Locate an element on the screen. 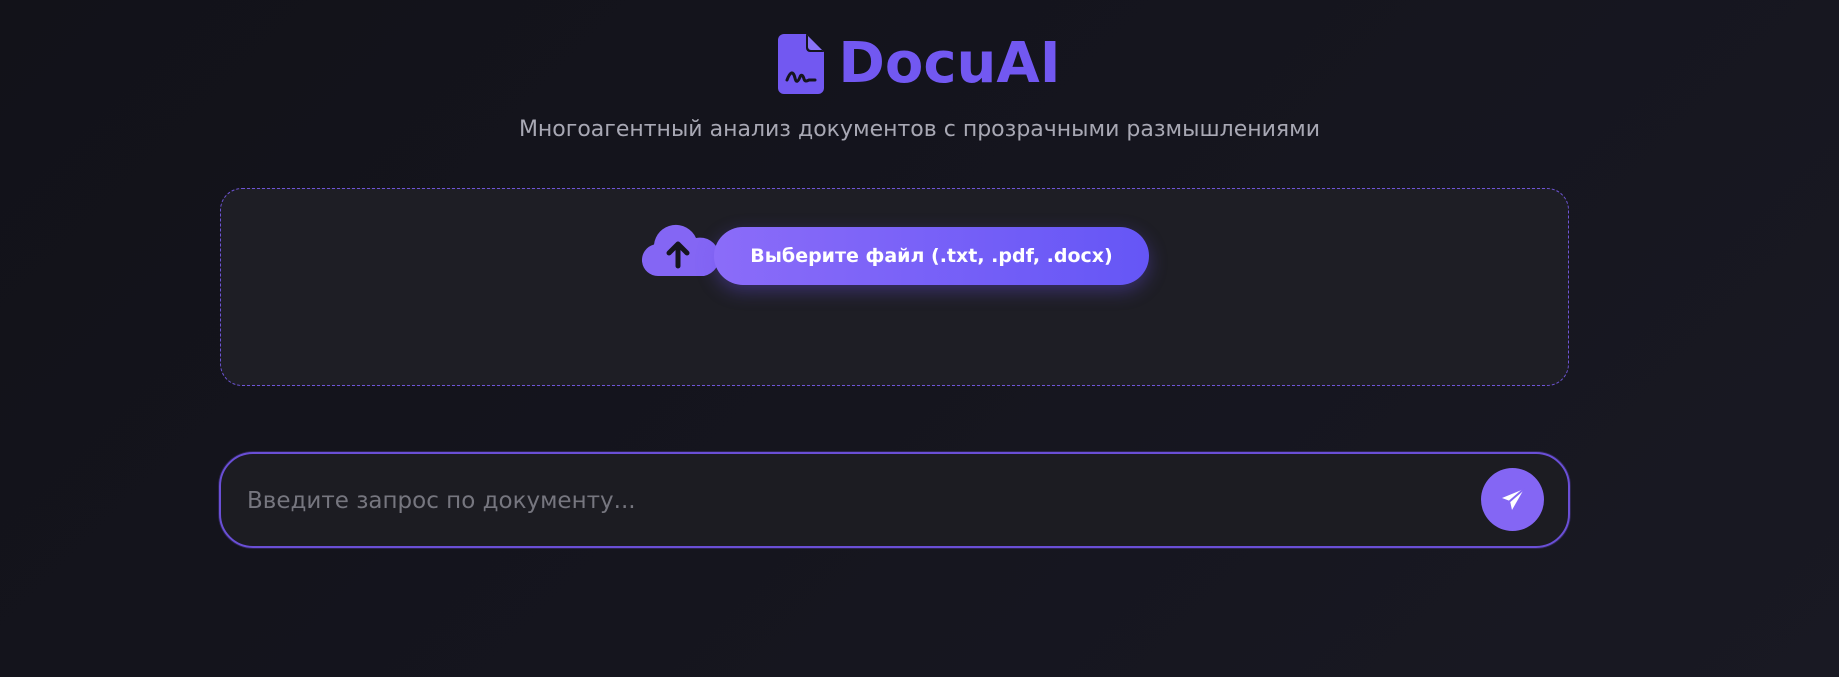  cloud-upload-icon is located at coordinates (680, 249).